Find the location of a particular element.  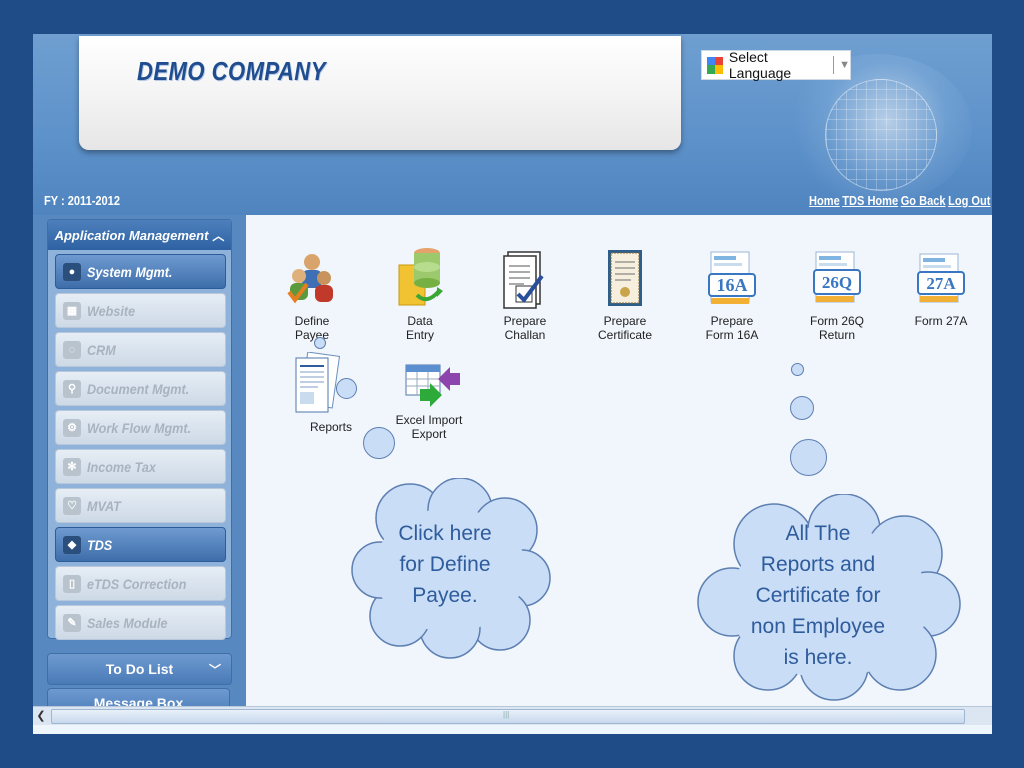

language-select-label: Select Language is located at coordinates (760, 65).